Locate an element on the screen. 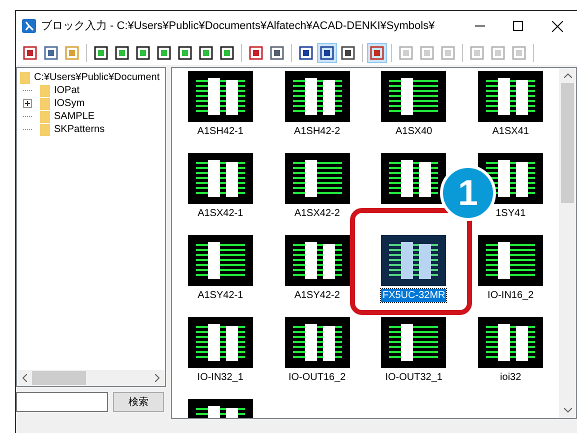 The image size is (577, 433). block-label: A1SH42-1 is located at coordinates (220, 131).